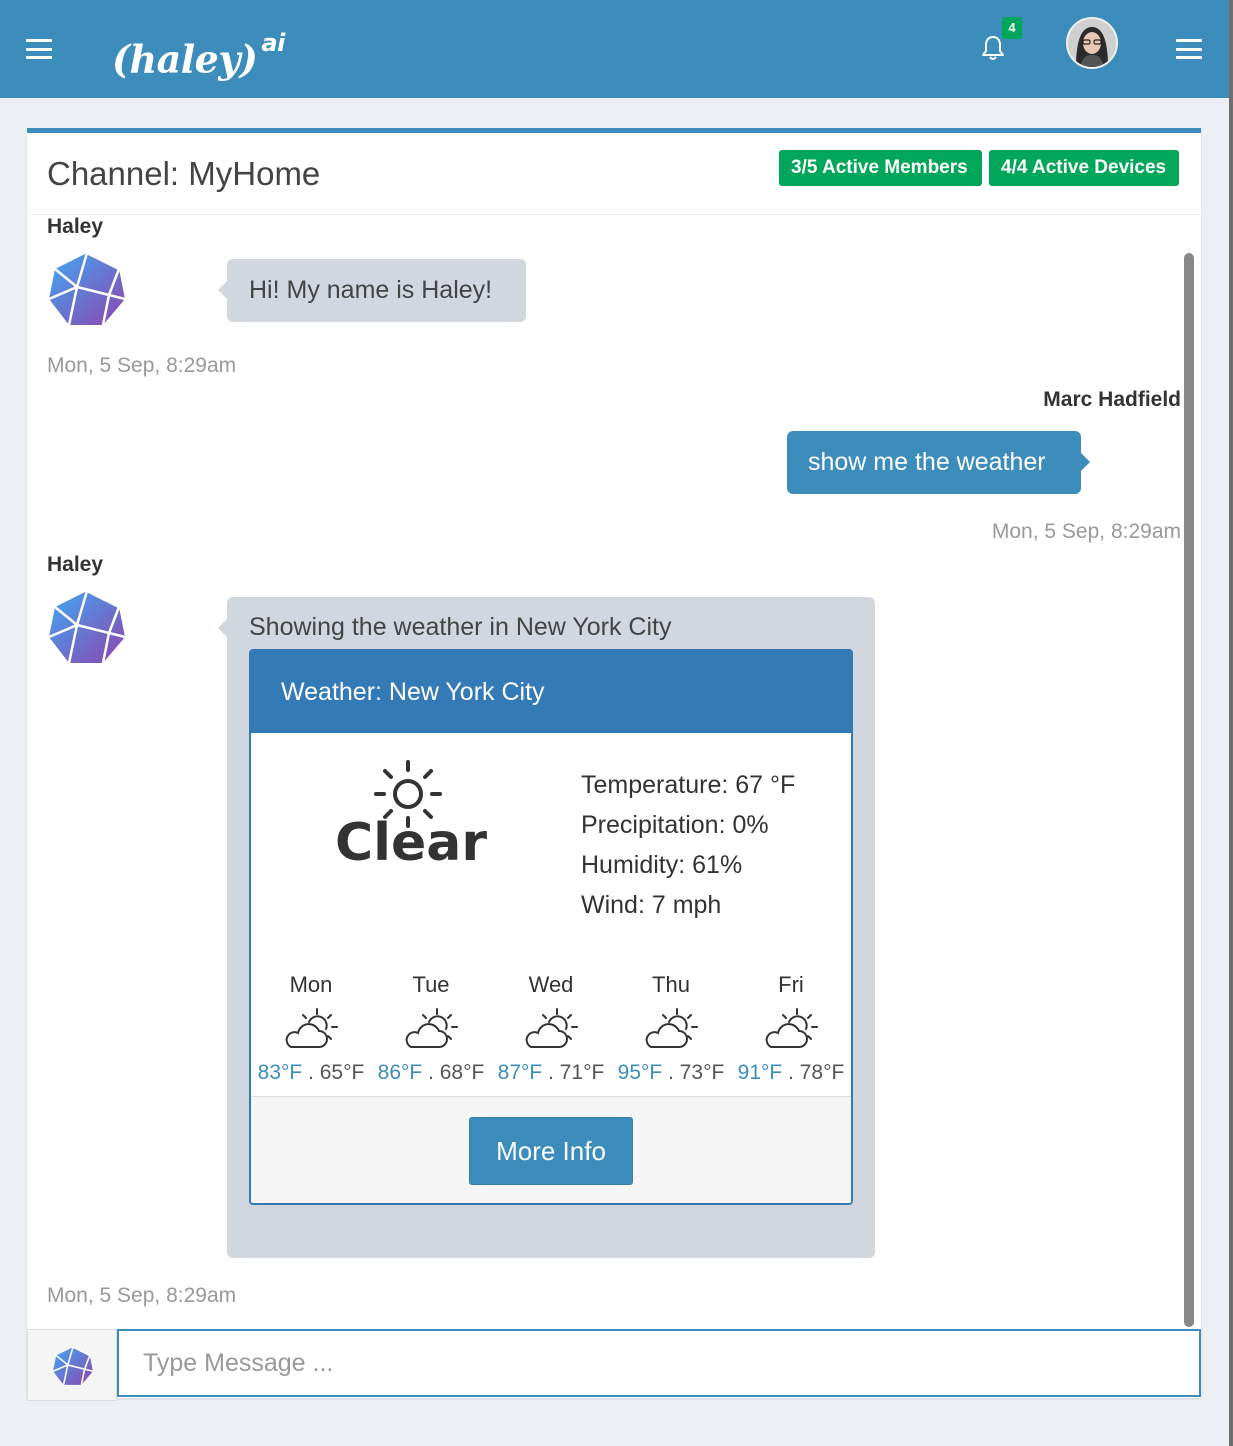  Describe the element at coordinates (311, 984) in the screenshot. I see `forecast-day-name: Mon` at that location.